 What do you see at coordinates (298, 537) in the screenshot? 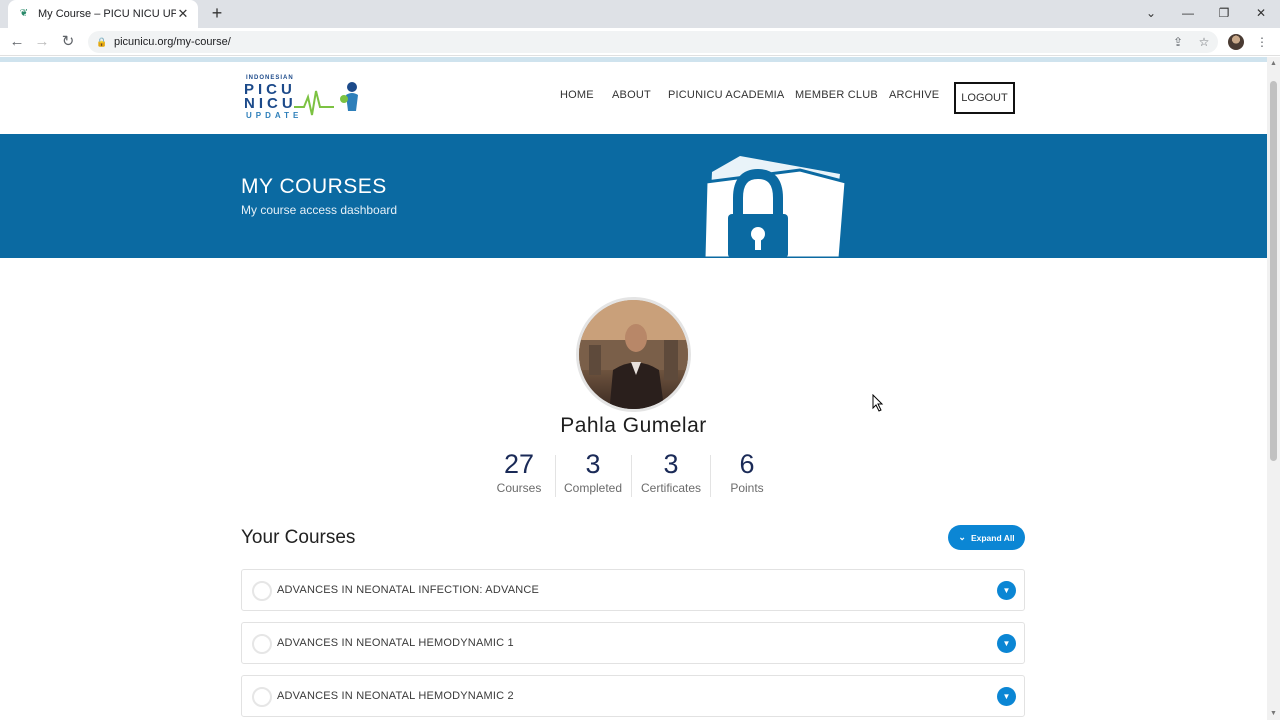
I see `your-courses-heading: Your Courses` at bounding box center [298, 537].